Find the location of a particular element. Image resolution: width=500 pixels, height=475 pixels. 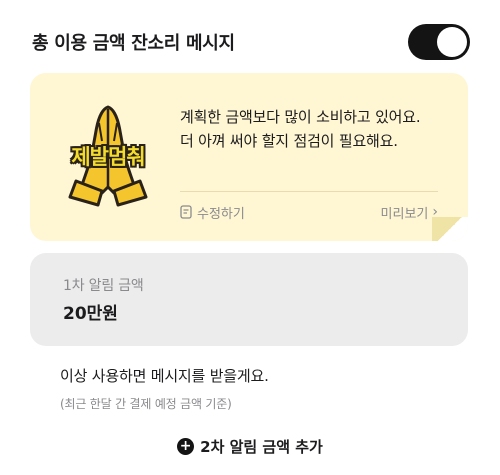

preview-button: 미리보기 › is located at coordinates (409, 212).